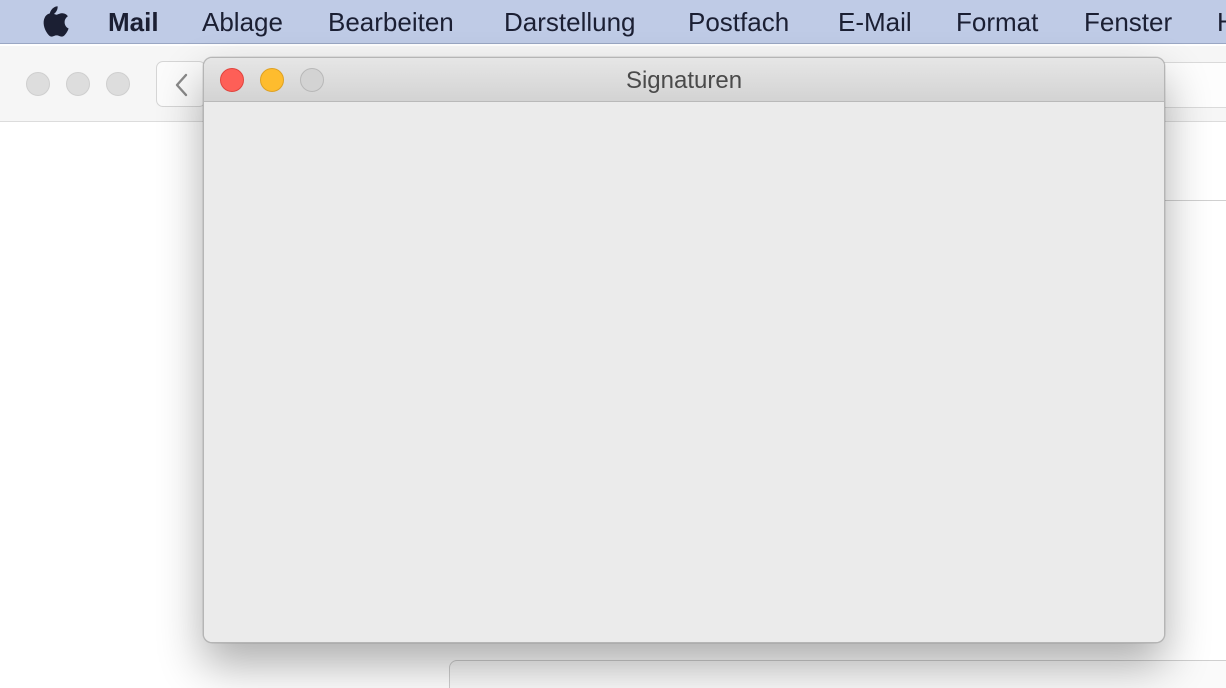 The image size is (1226, 688). What do you see at coordinates (55, 21) in the screenshot?
I see `apple-logo-icon` at bounding box center [55, 21].